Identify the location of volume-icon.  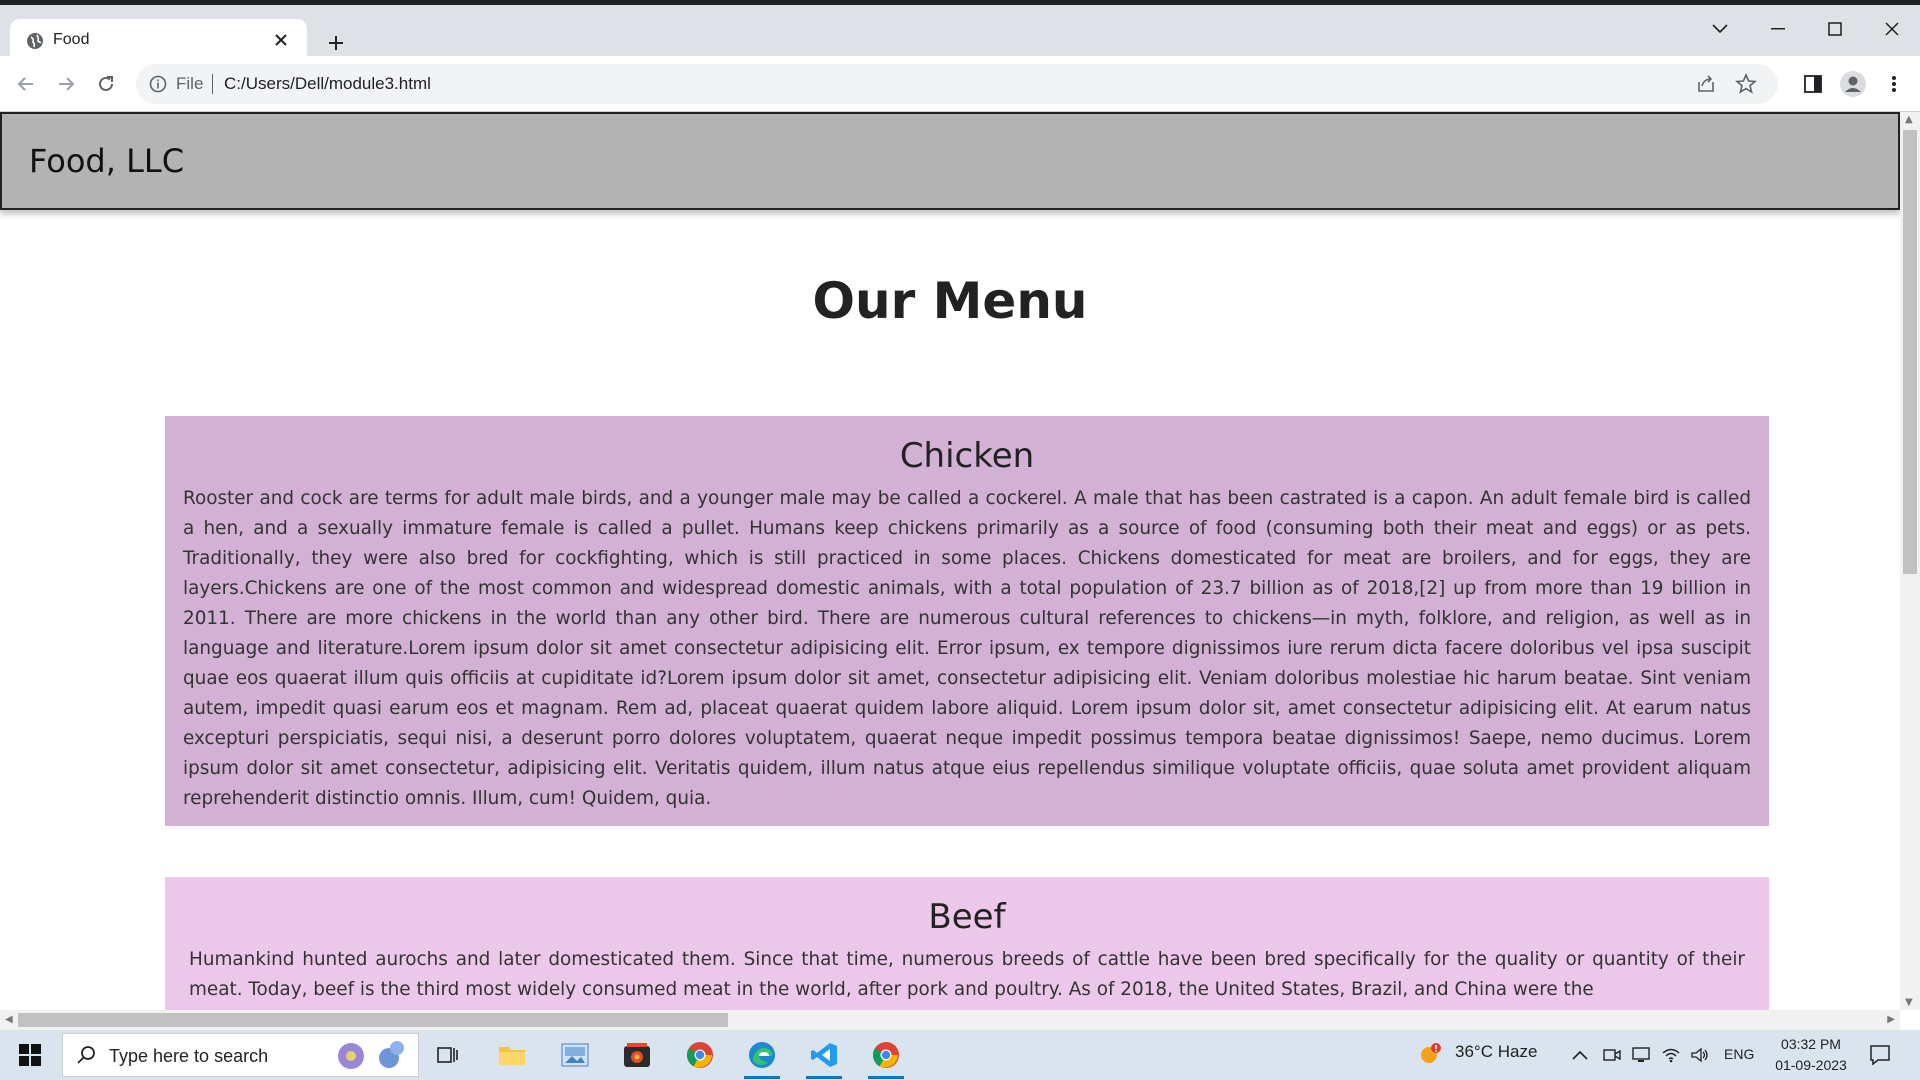
(1700, 1055).